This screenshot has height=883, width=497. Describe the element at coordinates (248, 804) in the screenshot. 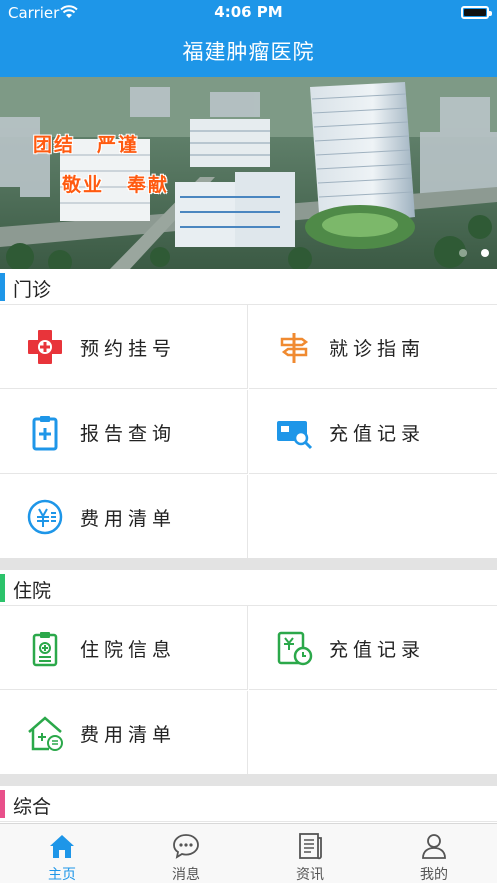

I see `section-header-general: 综合` at that location.